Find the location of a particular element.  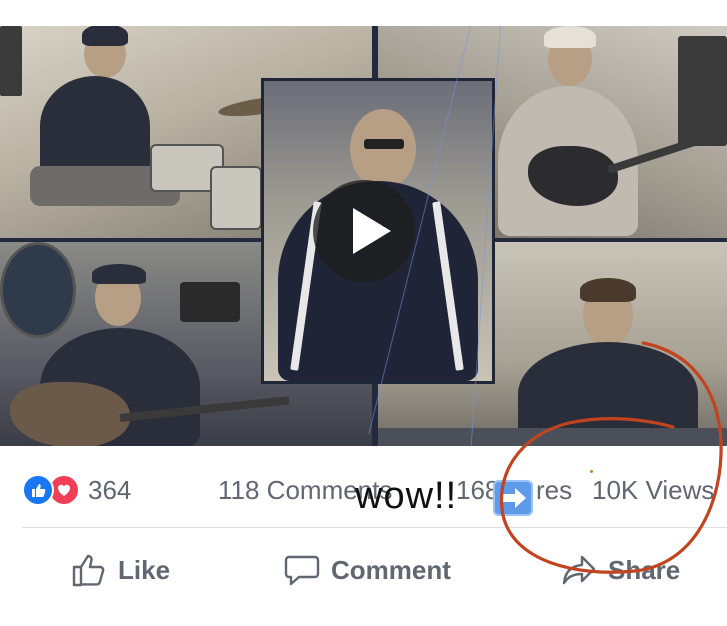

like-reaction-icon is located at coordinates (38, 490).